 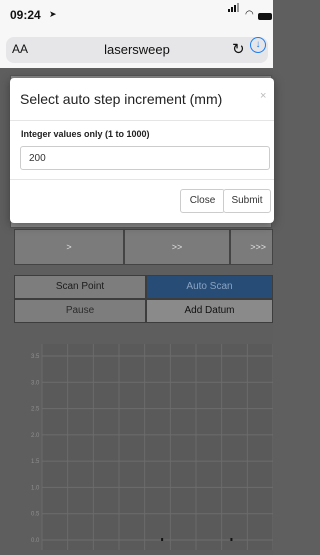 What do you see at coordinates (35, 515) in the screenshot?
I see `y-tick-label: 0.5` at bounding box center [35, 515].